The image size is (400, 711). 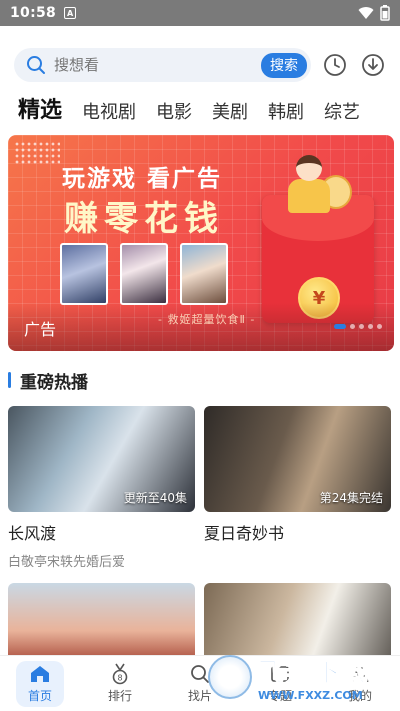 What do you see at coordinates (40, 329) in the screenshot?
I see `banner-ad-label: 广告` at bounding box center [40, 329].